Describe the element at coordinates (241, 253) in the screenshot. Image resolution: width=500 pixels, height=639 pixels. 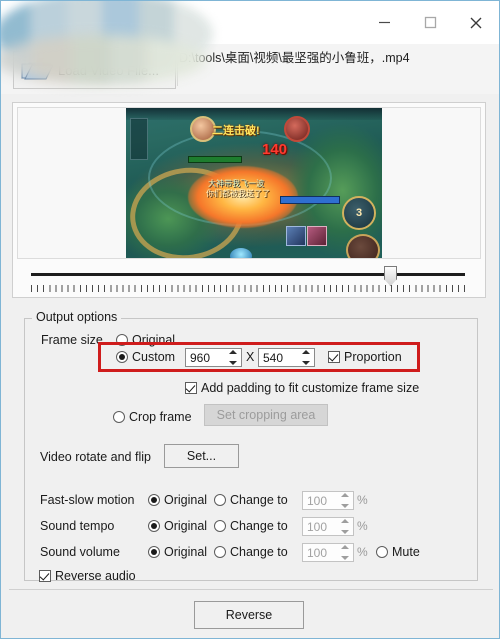
I see `scene-orb` at that location.